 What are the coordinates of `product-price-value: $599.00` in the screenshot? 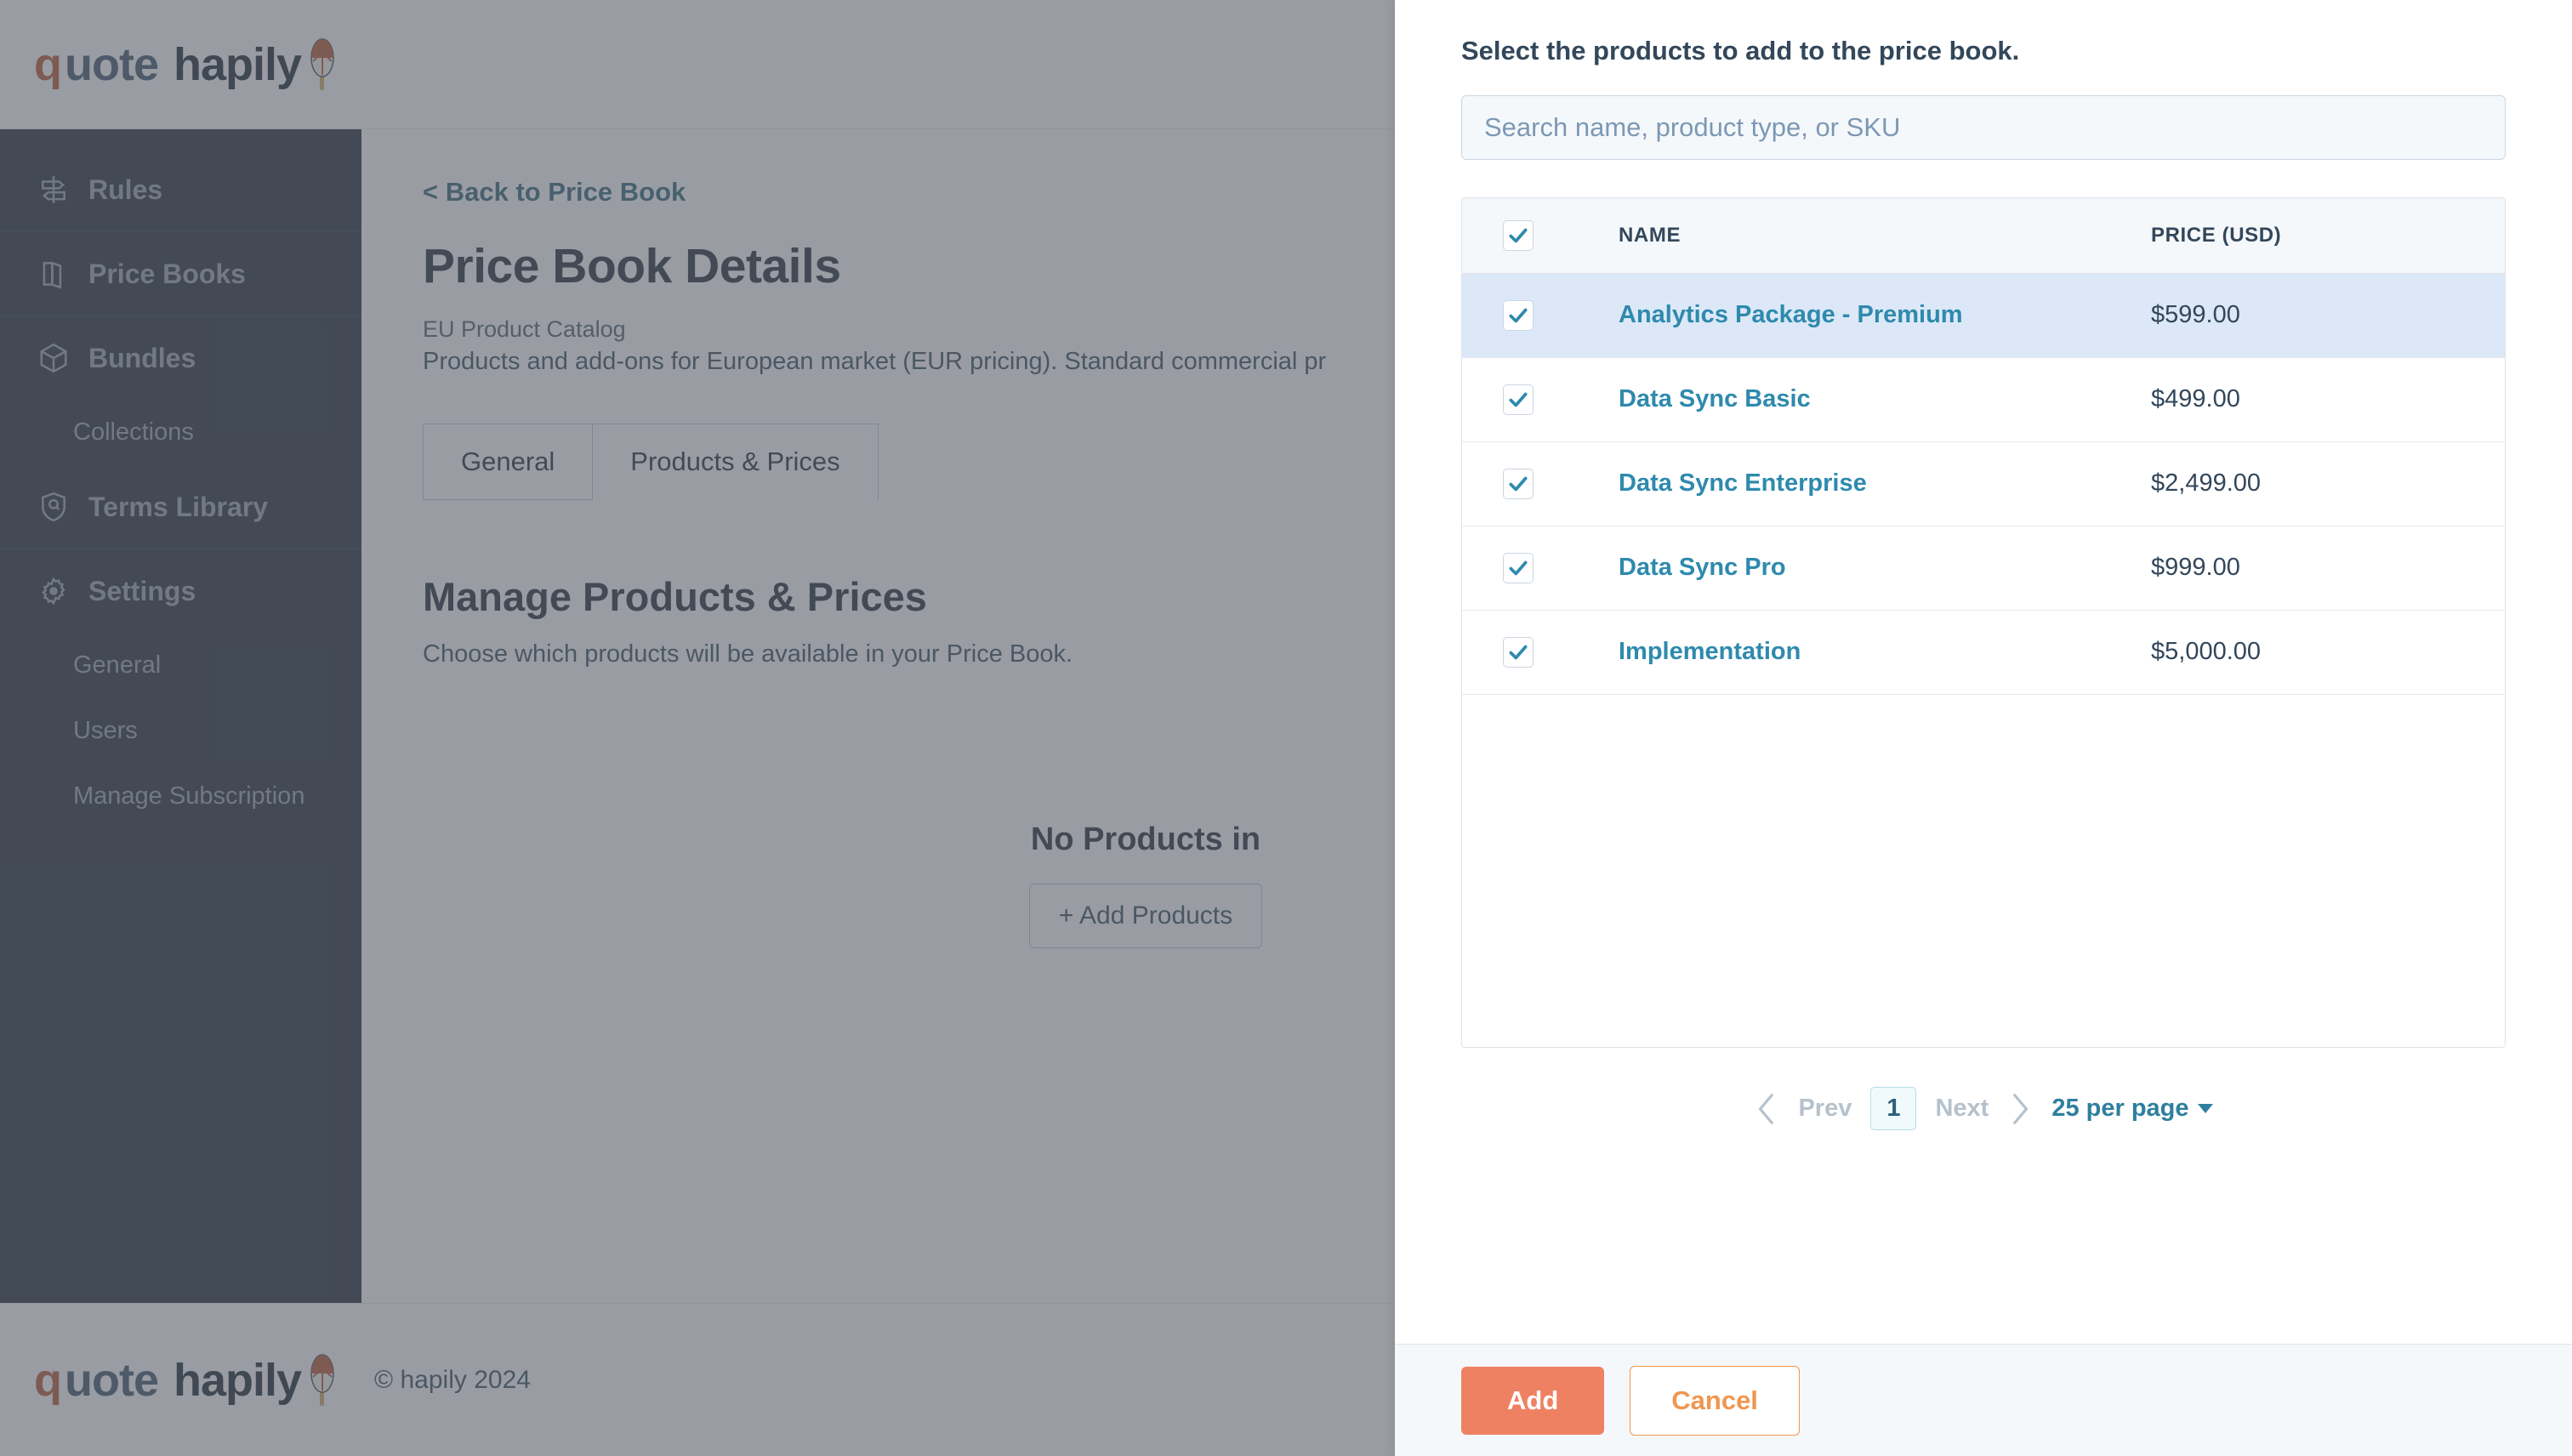 It's located at (2195, 314).